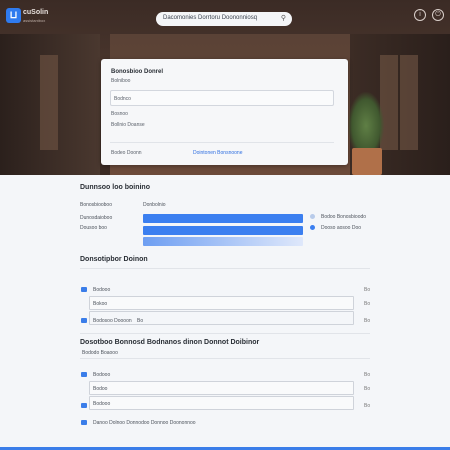 The image size is (450, 450). I want to click on microphone-icon: ⚲, so click(283, 18).